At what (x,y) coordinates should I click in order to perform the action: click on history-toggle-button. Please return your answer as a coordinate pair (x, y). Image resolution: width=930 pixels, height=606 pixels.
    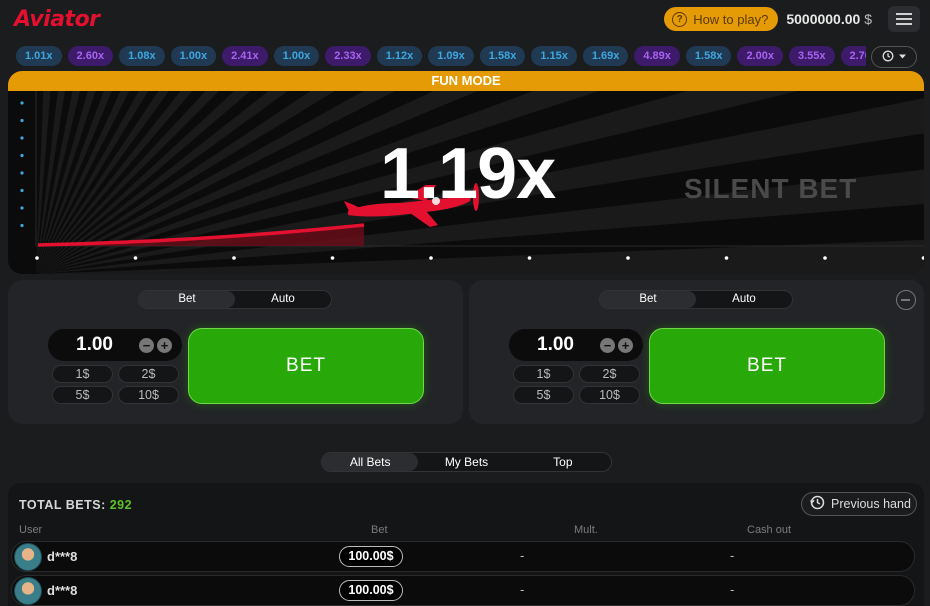
    Looking at the image, I should click on (894, 57).